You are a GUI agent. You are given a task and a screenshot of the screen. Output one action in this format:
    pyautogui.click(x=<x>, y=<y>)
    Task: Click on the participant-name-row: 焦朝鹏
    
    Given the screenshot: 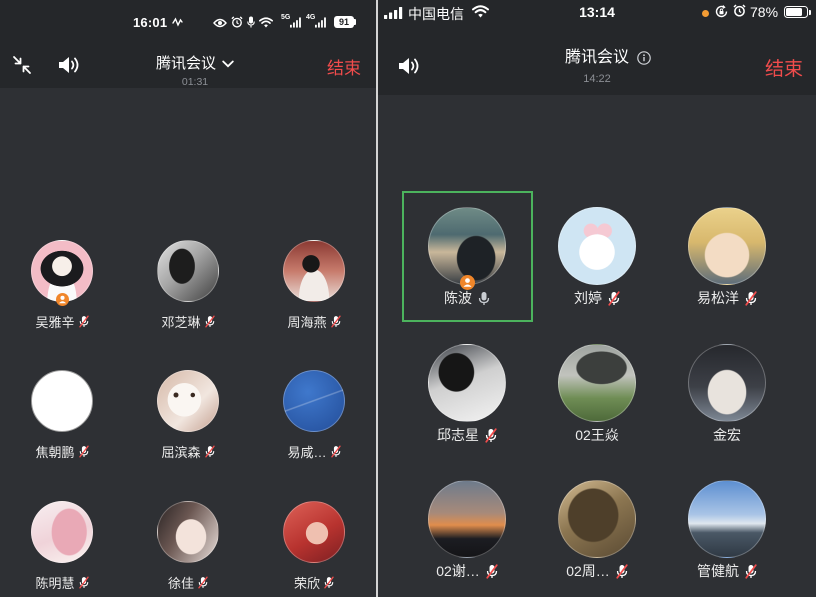 What is the action you would take?
    pyautogui.click(x=62, y=451)
    